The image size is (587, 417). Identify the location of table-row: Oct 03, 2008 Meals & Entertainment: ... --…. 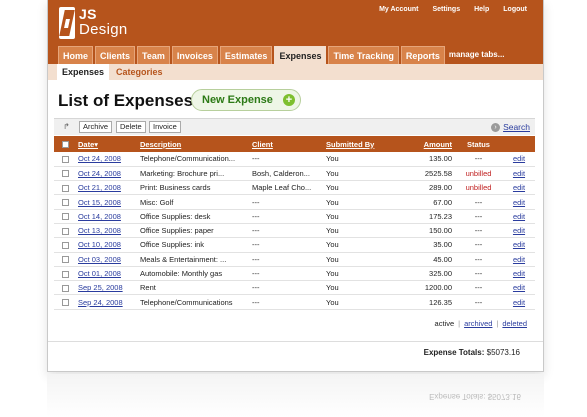
(294, 259).